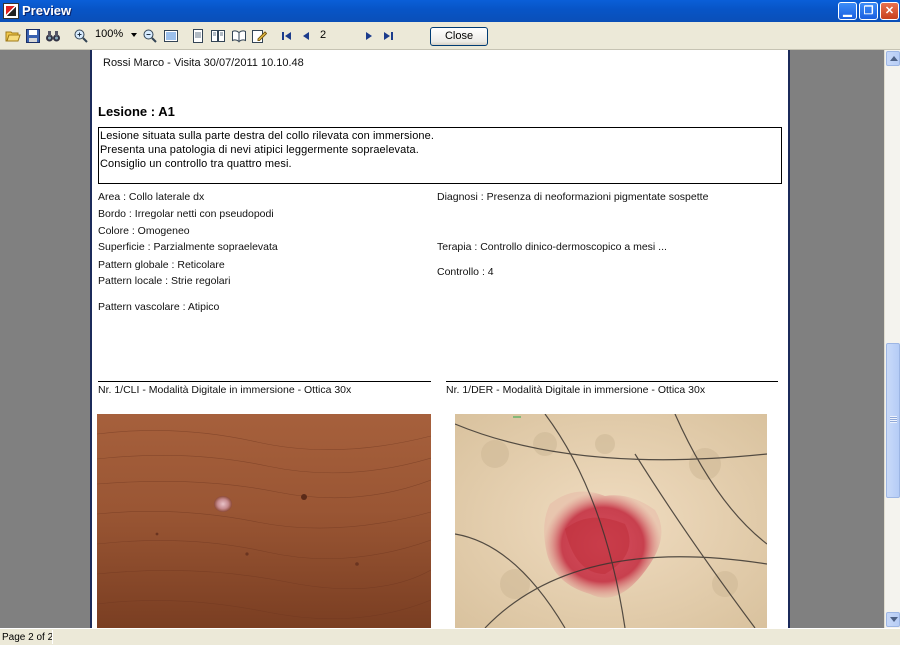 The height and width of the screenshot is (645, 900). What do you see at coordinates (264, 521) in the screenshot?
I see `clinical-skin-photo` at bounding box center [264, 521].